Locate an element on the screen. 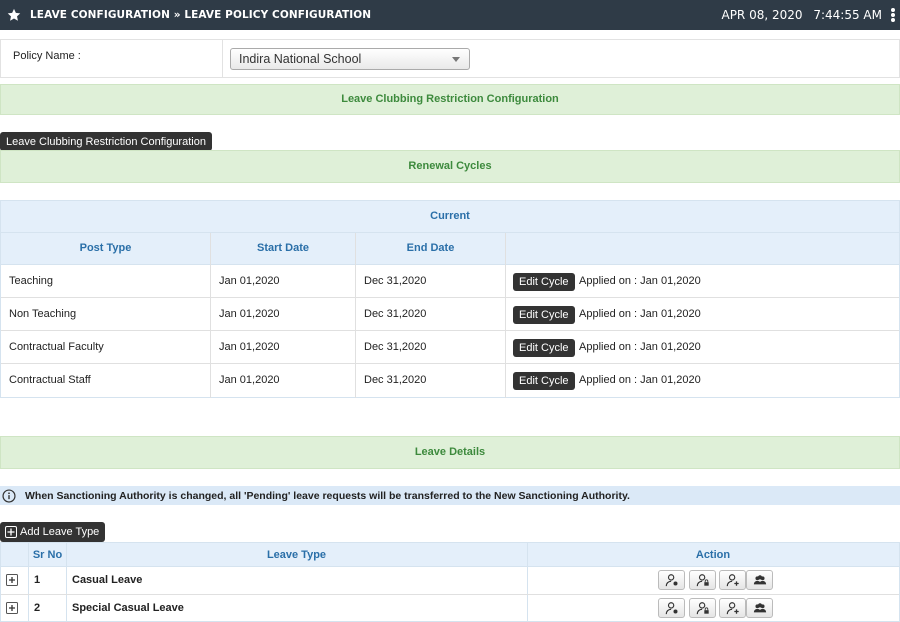  table-caption: Current is located at coordinates (450, 217).